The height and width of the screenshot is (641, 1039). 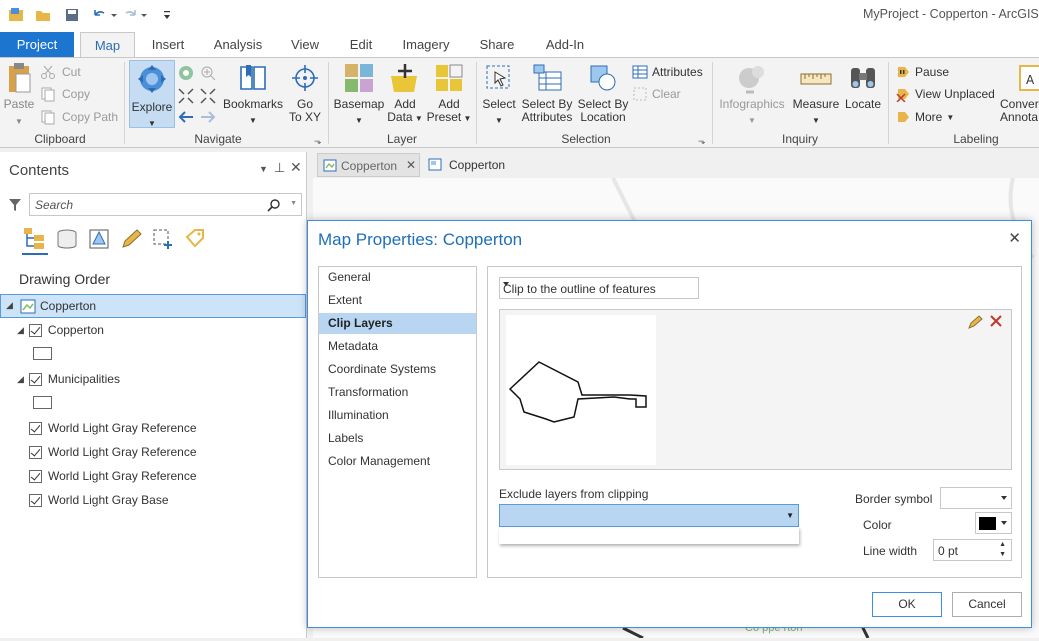 What do you see at coordinates (104, 15) in the screenshot?
I see `undo-icon` at bounding box center [104, 15].